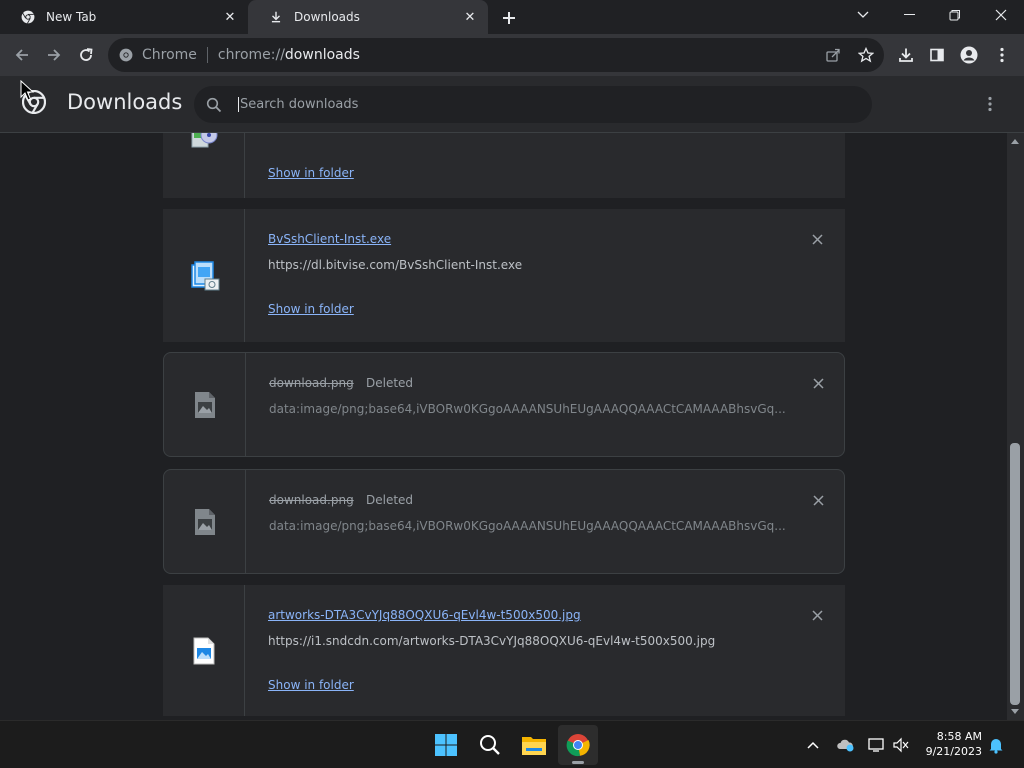  I want to click on new-tab-button, so click(509, 18).